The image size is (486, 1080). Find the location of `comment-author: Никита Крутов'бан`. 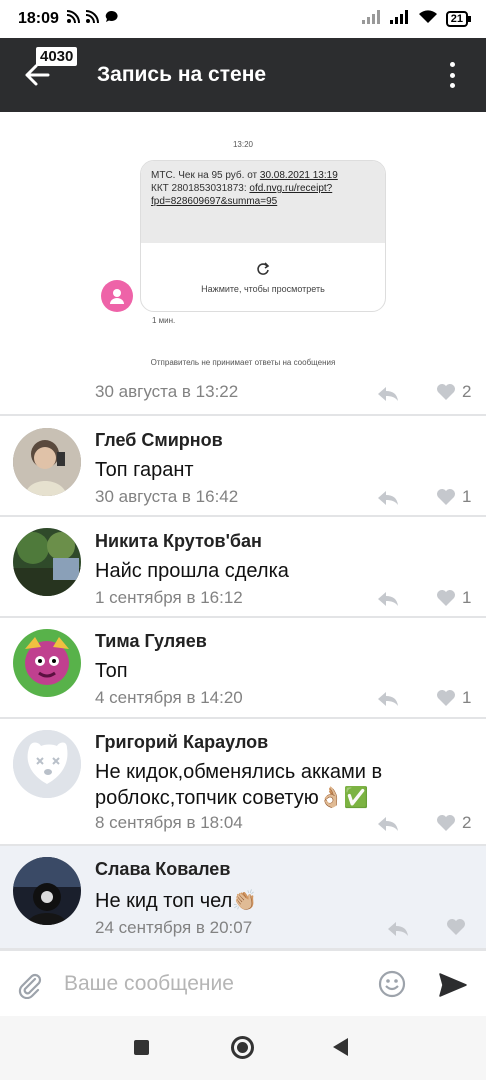

comment-author: Никита Крутов'бан is located at coordinates (178, 541).